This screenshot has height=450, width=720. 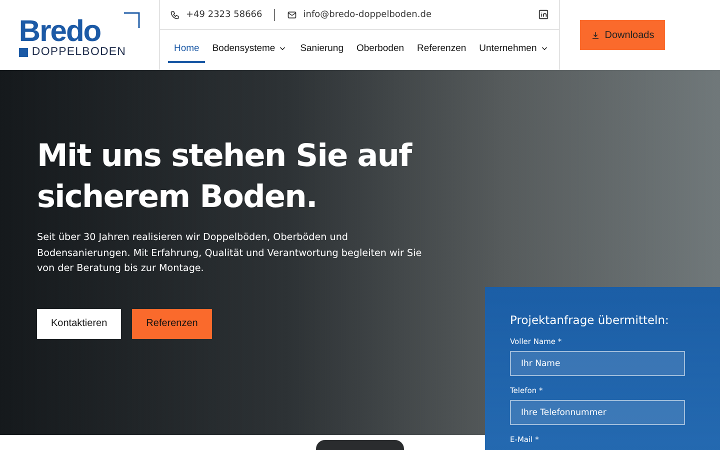 What do you see at coordinates (590, 320) in the screenshot?
I see `form-title: Projektanfrage übermitteln:` at bounding box center [590, 320].